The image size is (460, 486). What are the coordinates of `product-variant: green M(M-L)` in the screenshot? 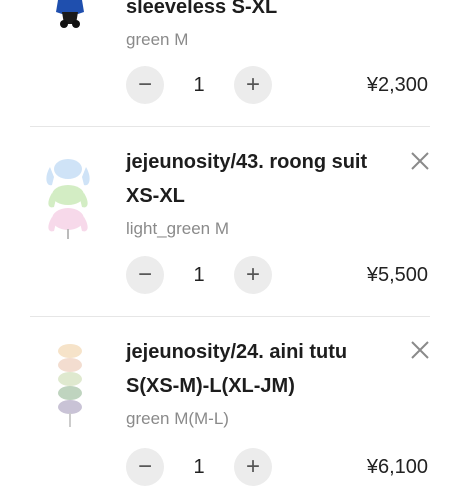 It's located at (177, 418).